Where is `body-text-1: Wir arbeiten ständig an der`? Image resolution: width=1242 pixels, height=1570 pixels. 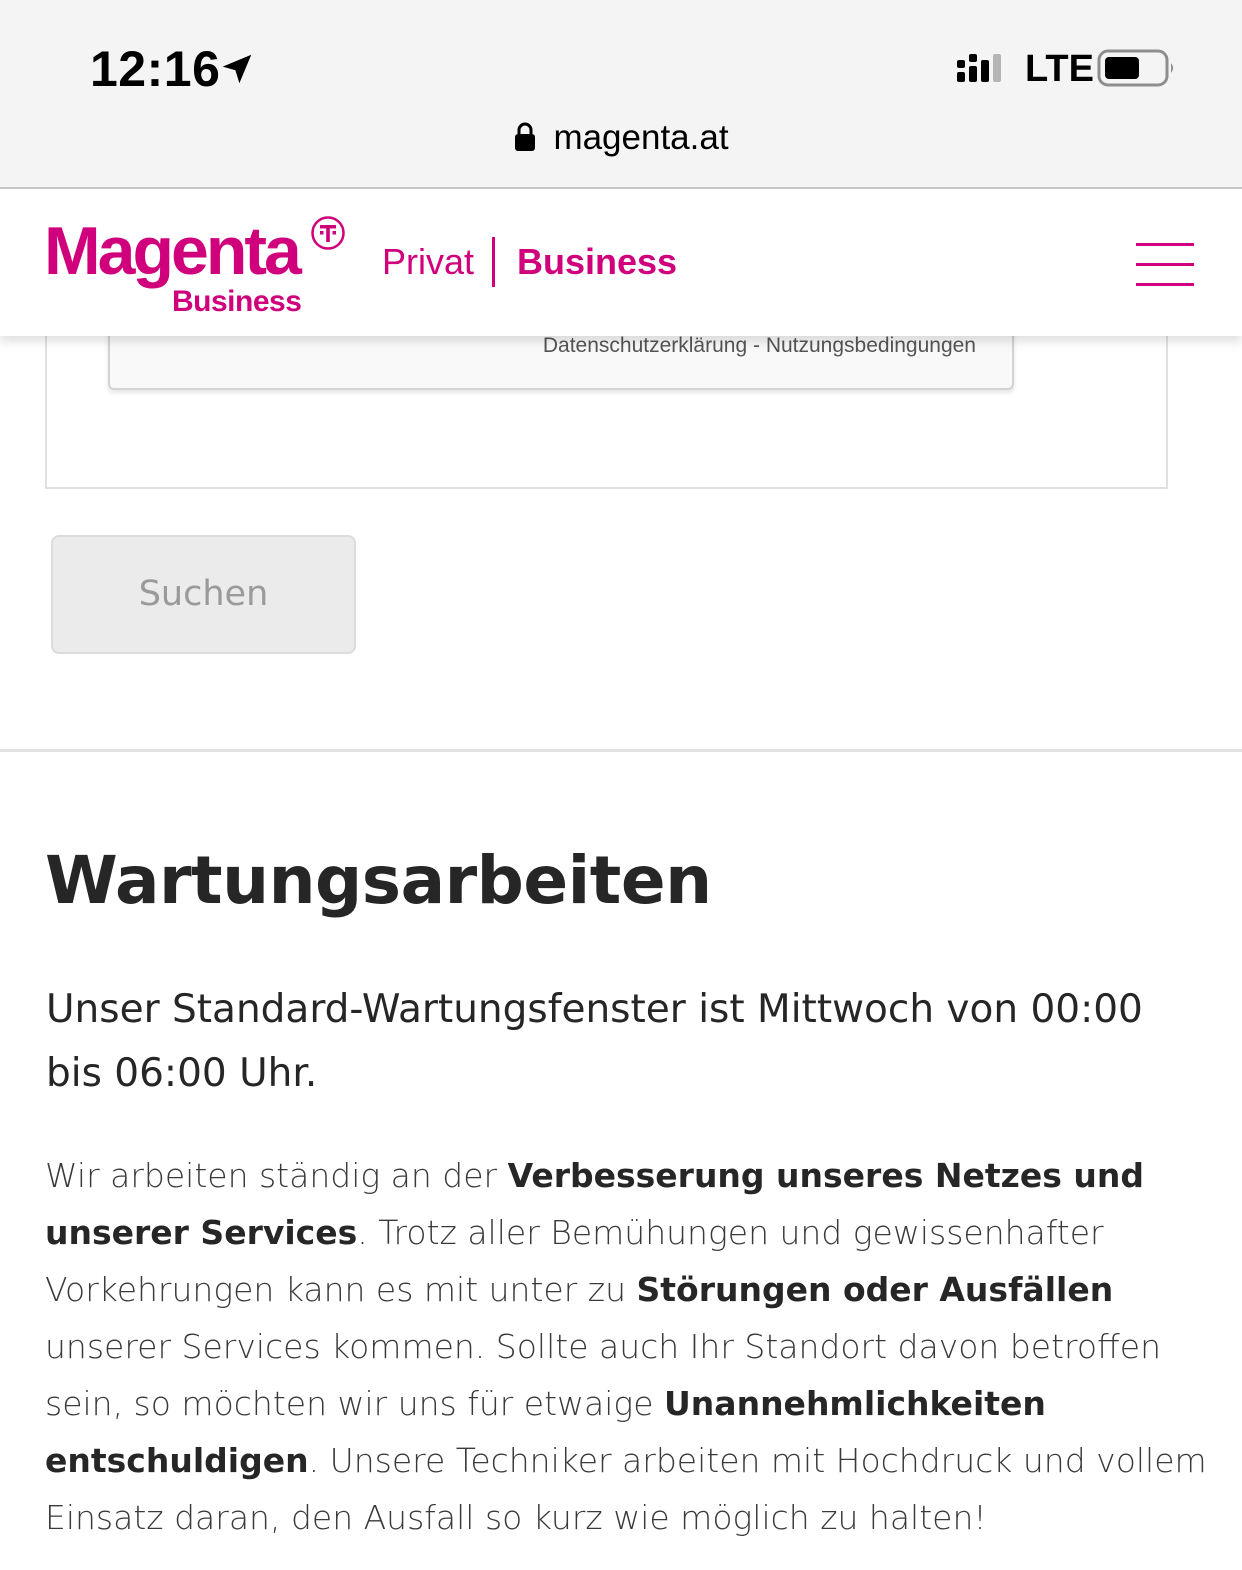
body-text-1: Wir arbeiten ständig an der is located at coordinates (276, 1175).